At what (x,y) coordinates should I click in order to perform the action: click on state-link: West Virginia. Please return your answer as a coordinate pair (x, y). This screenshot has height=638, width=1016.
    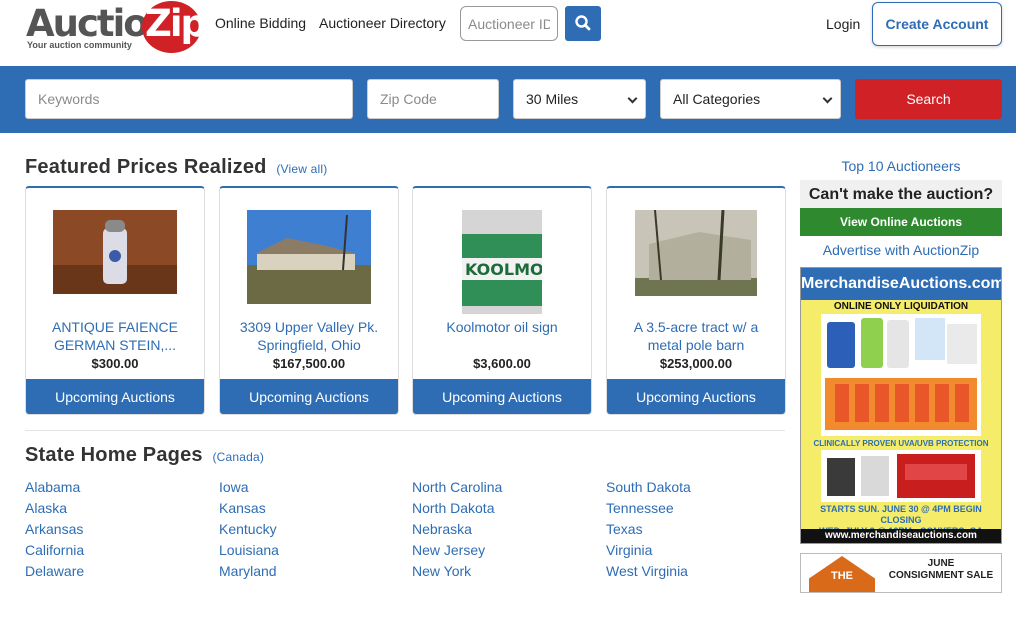
    Looking at the image, I should click on (648, 571).